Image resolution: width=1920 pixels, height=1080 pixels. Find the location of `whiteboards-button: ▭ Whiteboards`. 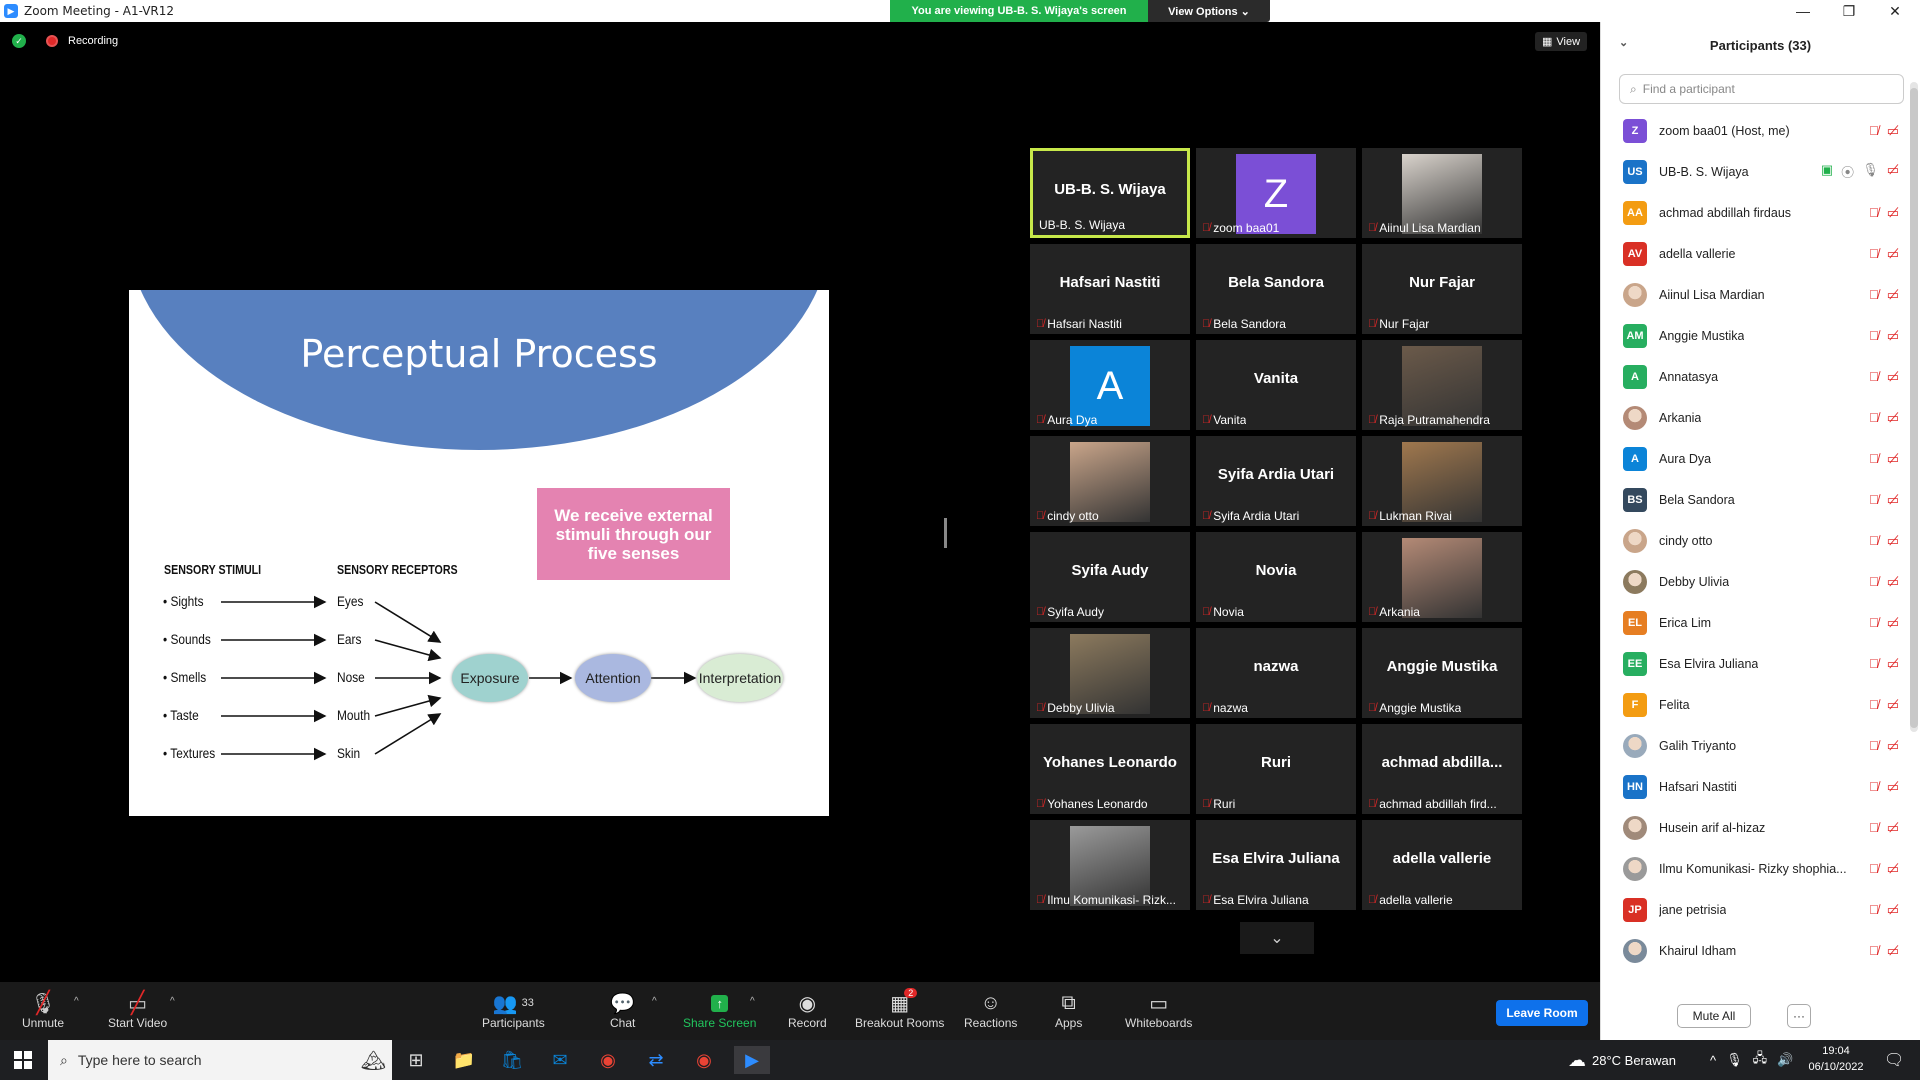

whiteboards-button: ▭ Whiteboards is located at coordinates (1158, 1010).